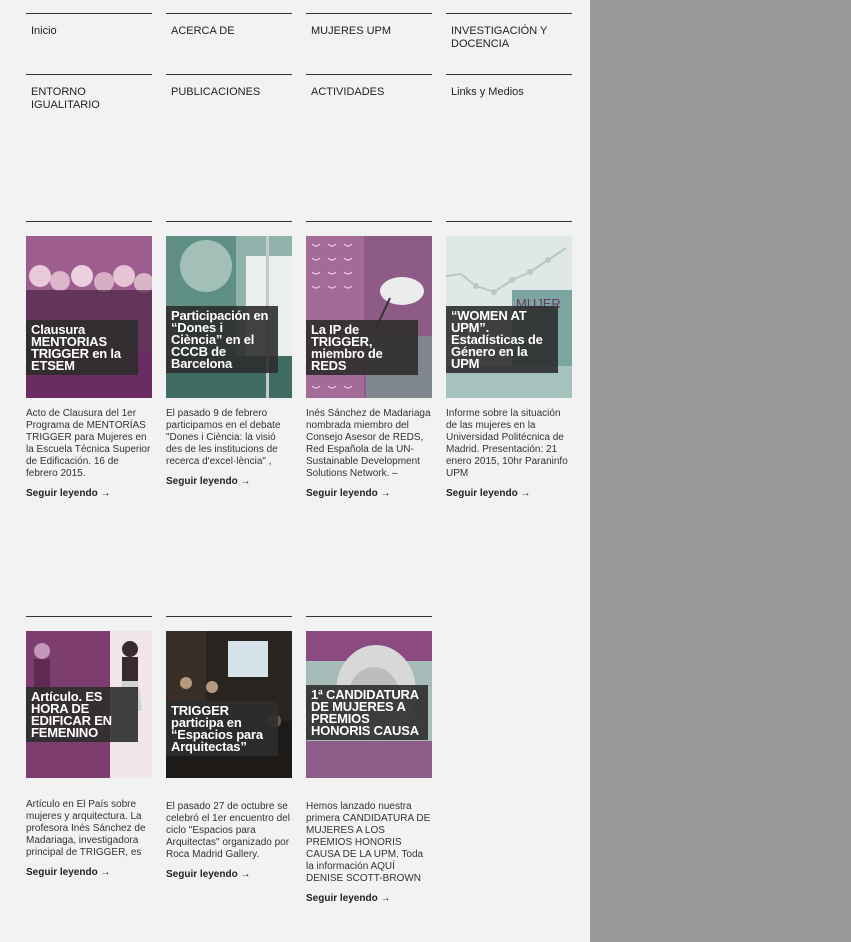  I want to click on nav-item-investigacion-docencia: INVESTIGACIÓN Y DOCENCIA, so click(509, 32).